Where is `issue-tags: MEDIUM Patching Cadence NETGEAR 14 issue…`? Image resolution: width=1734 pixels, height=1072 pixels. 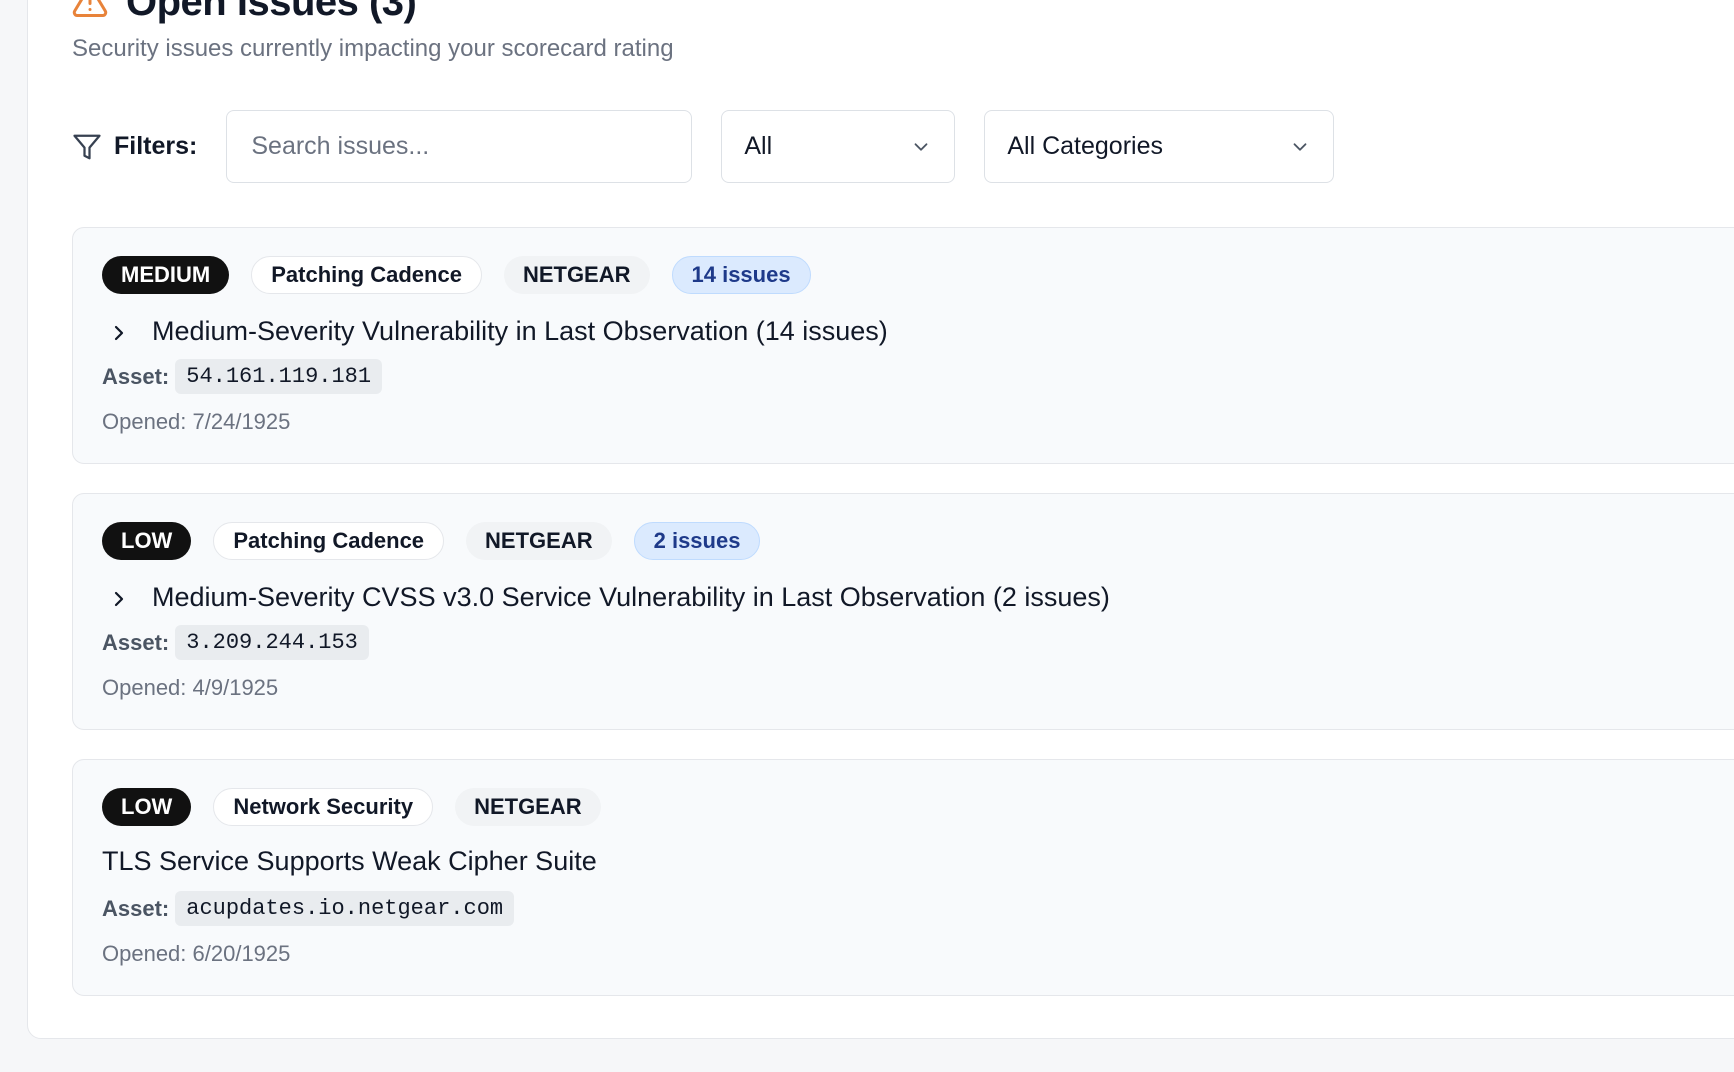 issue-tags: MEDIUM Patching Cadence NETGEAR 14 issue… is located at coordinates (456, 275).